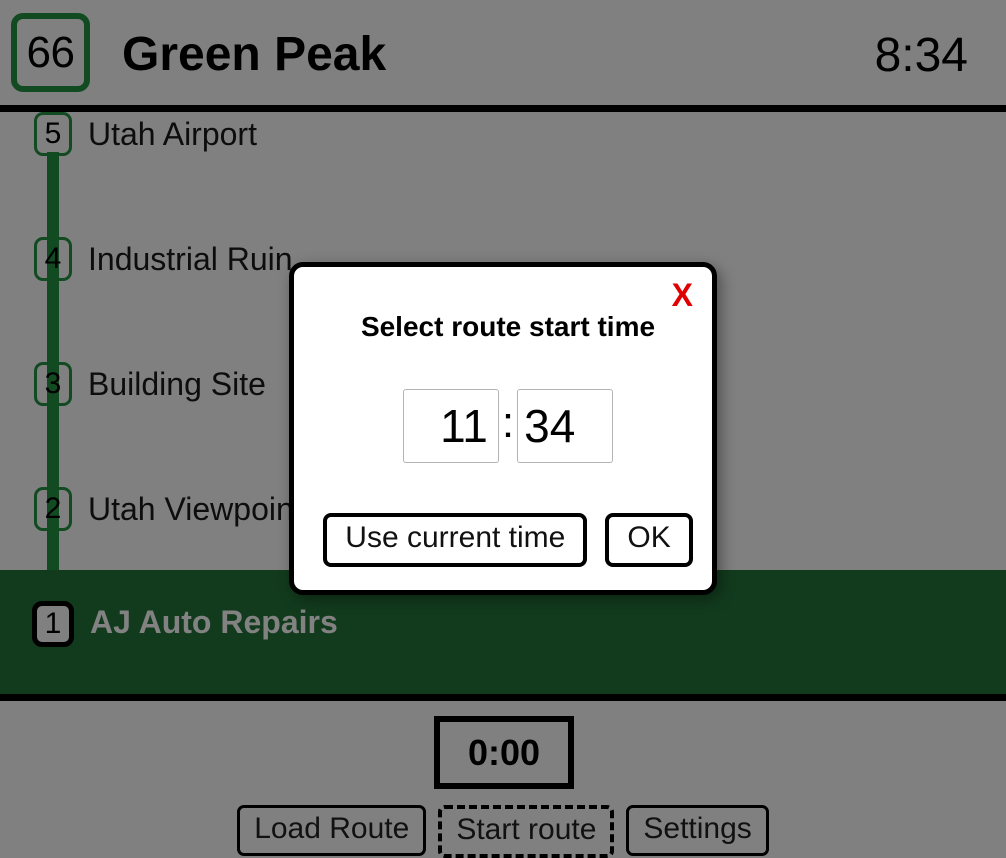  I want to click on footer-button-group: Load Route Start route Settings, so click(503, 831).